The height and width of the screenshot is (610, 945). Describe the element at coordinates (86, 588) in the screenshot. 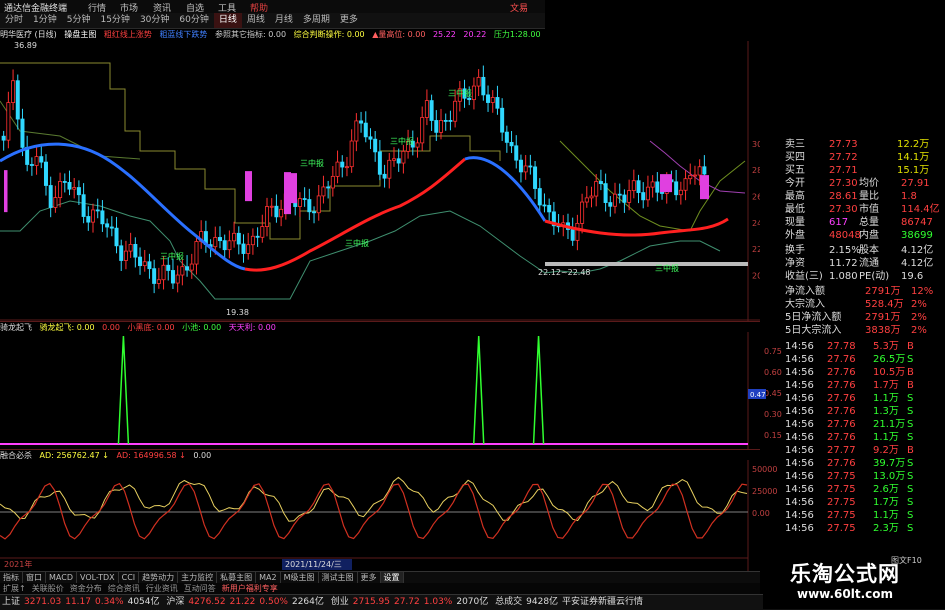

I see `subtab-fund-dist: 资金分布` at that location.